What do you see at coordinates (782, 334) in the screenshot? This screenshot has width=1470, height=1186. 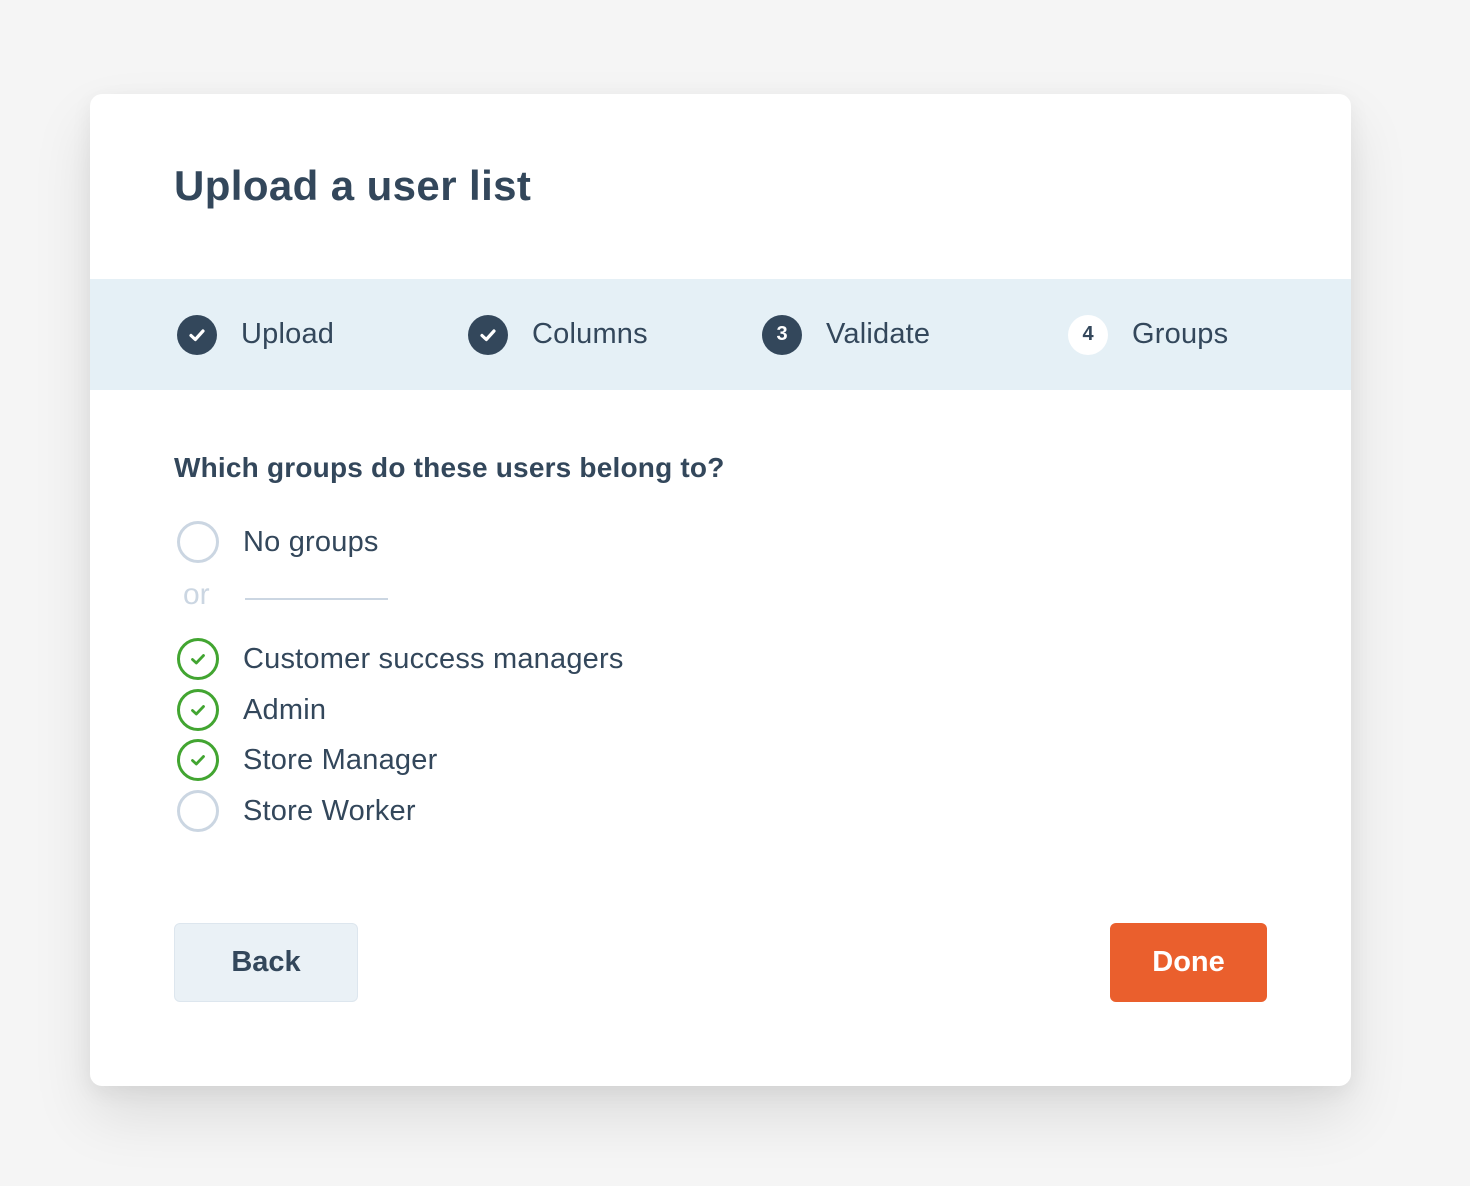 I see `step-validate-number: 3` at bounding box center [782, 334].